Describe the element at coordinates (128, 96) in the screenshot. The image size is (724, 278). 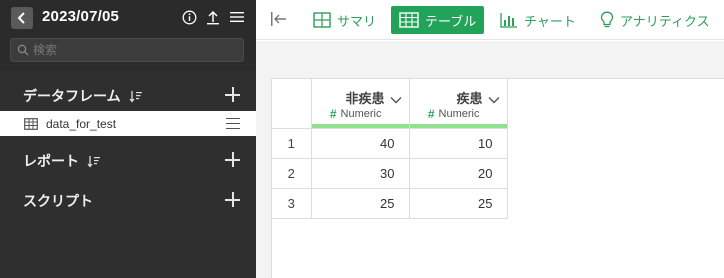
I see `section-dataframes: データフレーム` at that location.